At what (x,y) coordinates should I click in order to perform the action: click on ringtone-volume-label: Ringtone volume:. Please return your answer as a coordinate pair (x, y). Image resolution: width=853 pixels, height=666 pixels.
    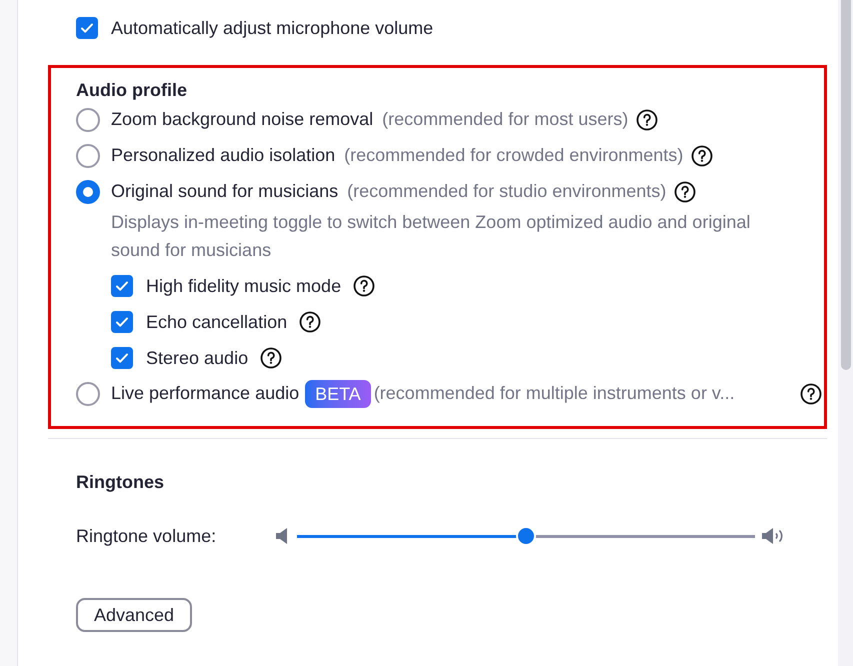
    Looking at the image, I should click on (147, 536).